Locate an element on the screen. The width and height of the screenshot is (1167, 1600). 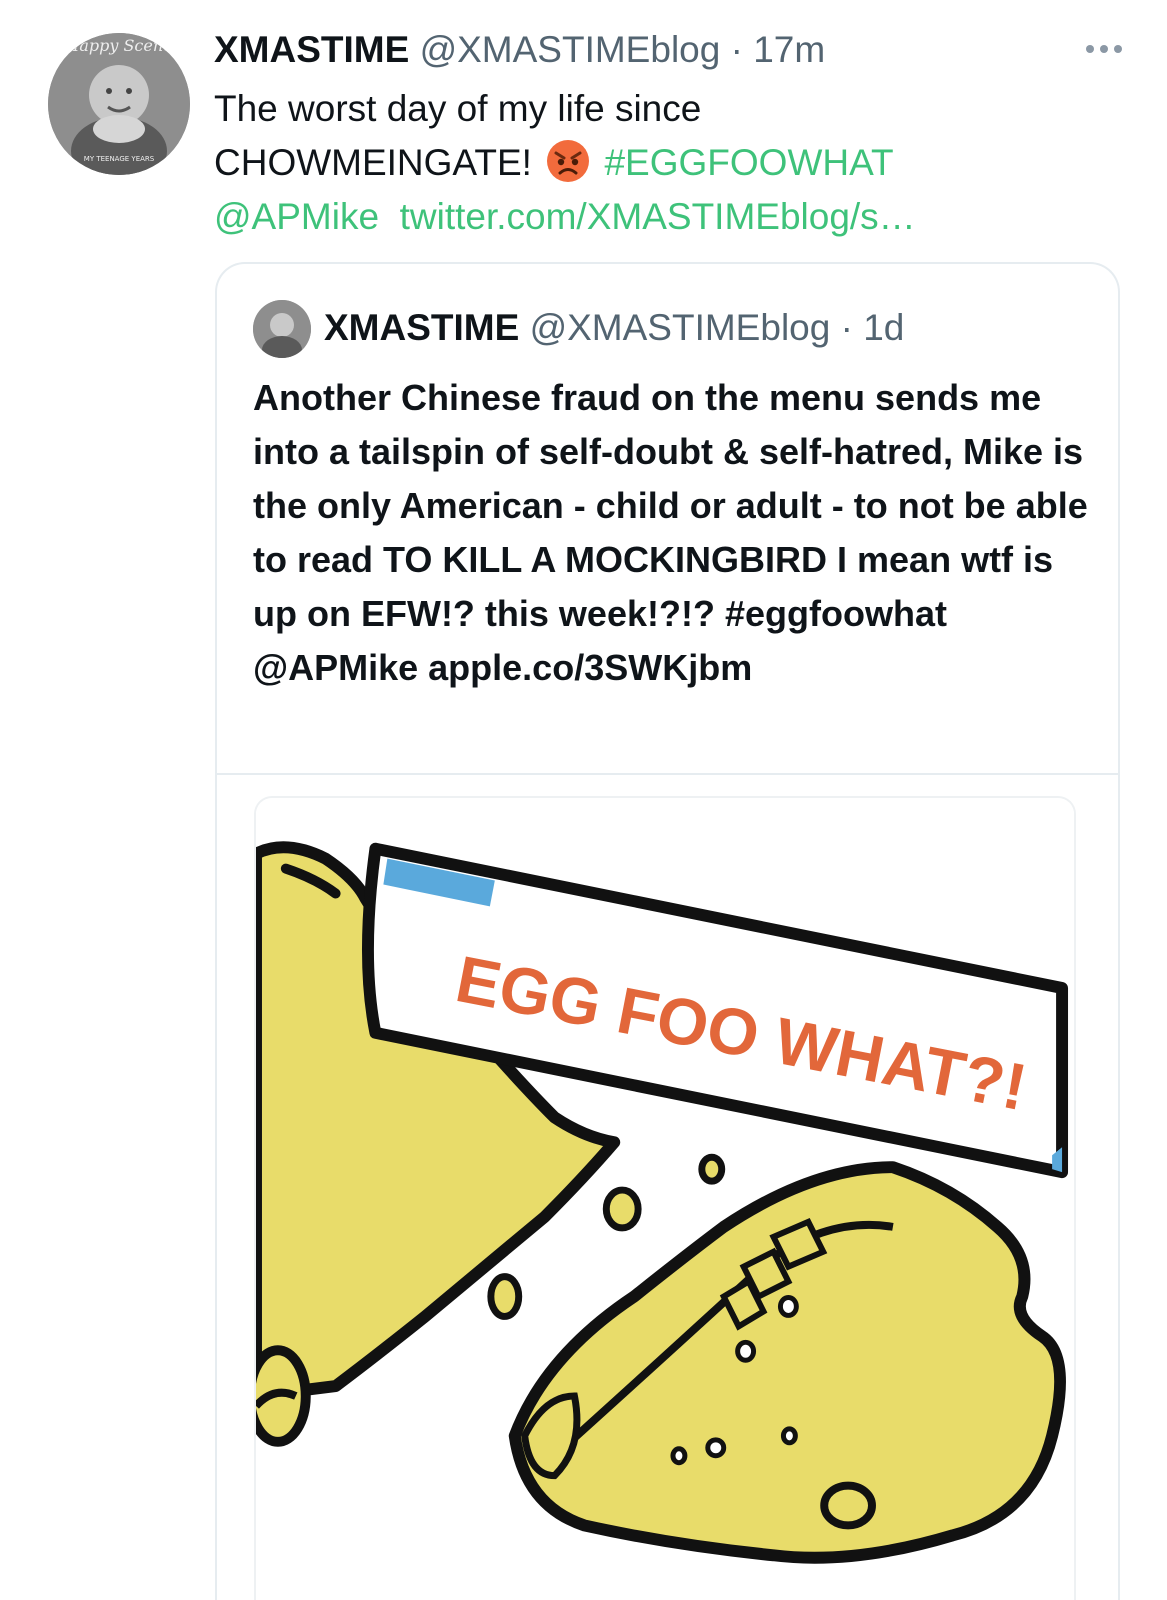
author-avatar: Happy Scene MY TEENAGE YEARS is located at coordinates (119, 104).